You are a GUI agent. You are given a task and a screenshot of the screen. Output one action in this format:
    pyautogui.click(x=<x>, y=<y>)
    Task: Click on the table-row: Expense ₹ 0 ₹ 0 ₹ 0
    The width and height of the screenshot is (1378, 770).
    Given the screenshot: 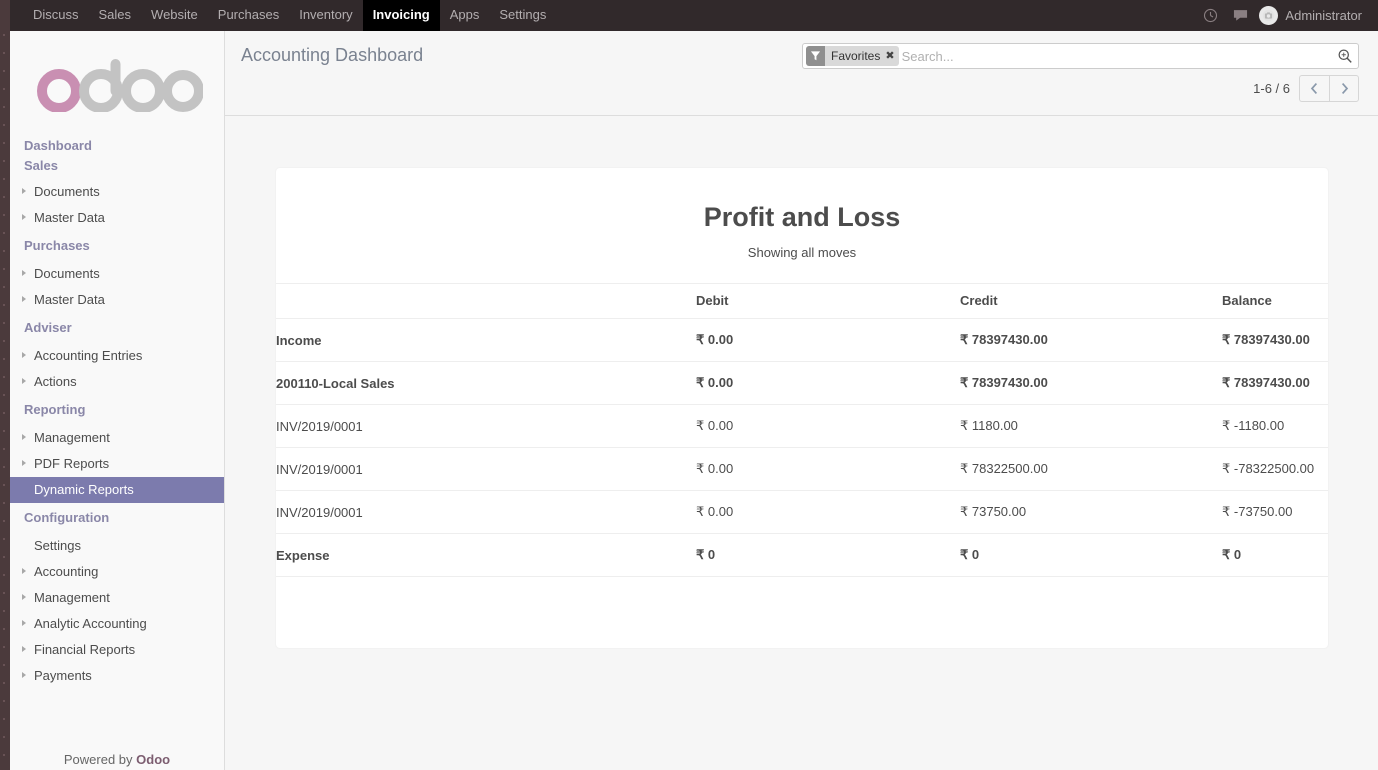 What is the action you would take?
    pyautogui.click(x=802, y=555)
    